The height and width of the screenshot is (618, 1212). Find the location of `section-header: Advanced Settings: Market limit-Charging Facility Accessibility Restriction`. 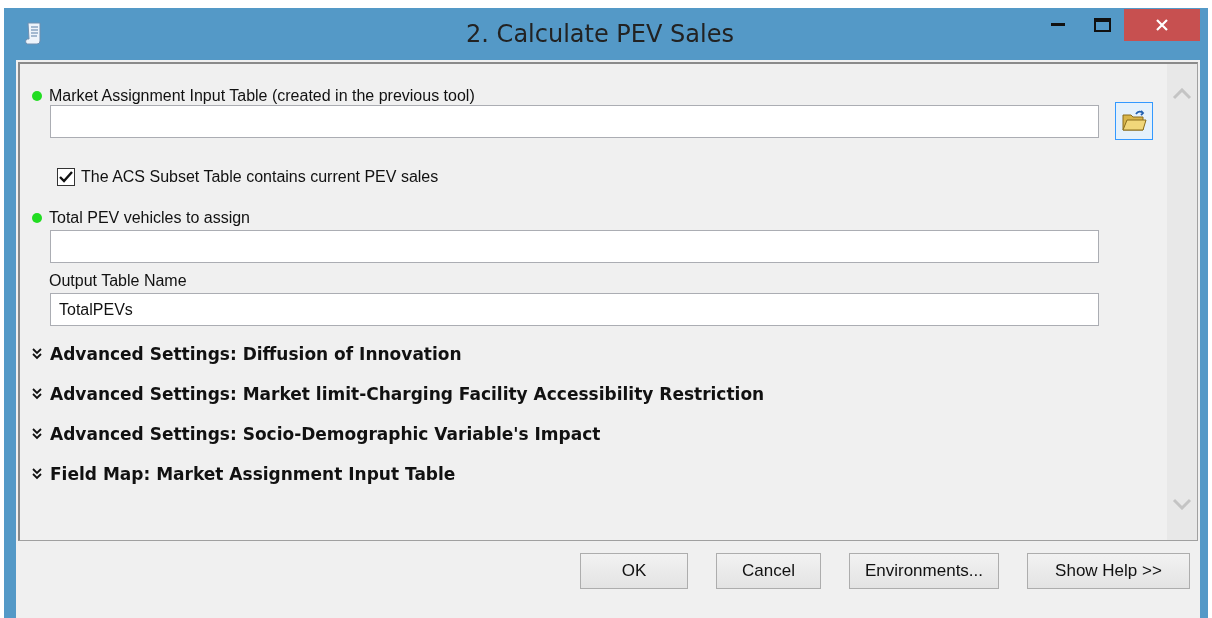

section-header: Advanced Settings: Market limit-Charging Facility Accessibility Restriction is located at coordinates (592, 393).